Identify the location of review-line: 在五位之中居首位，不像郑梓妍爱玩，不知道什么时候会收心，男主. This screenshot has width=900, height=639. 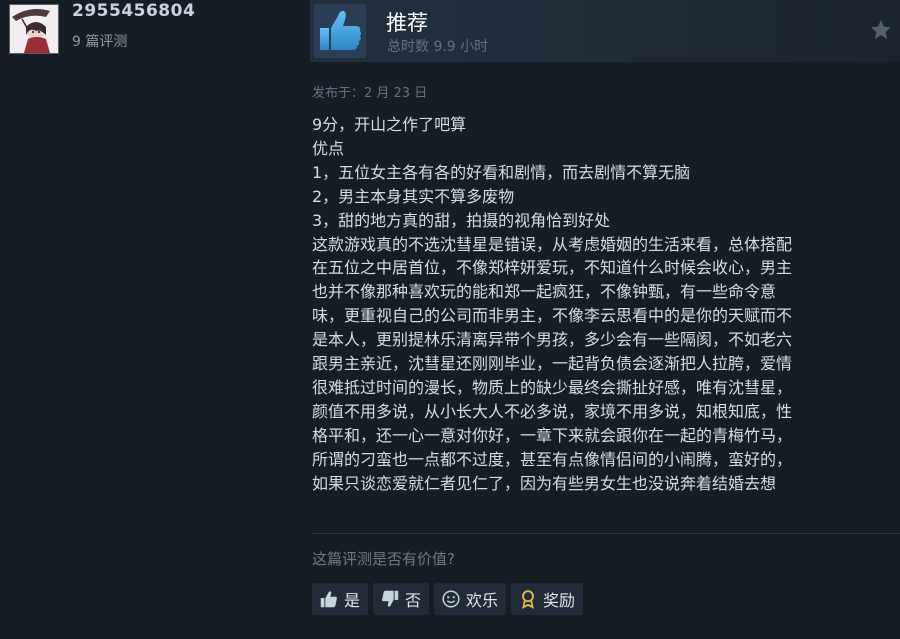
(552, 268).